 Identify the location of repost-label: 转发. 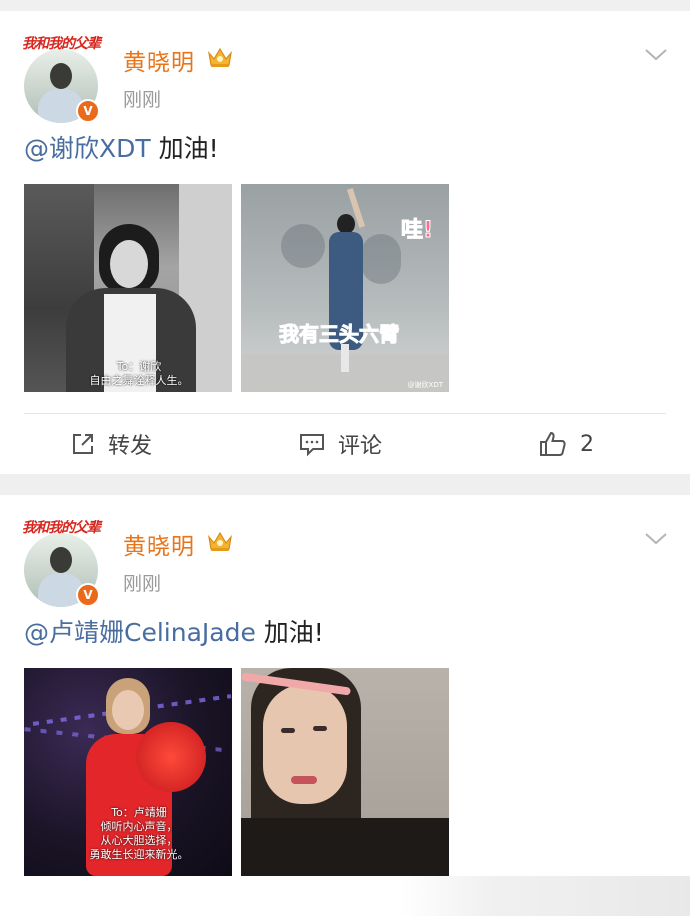
(130, 446).